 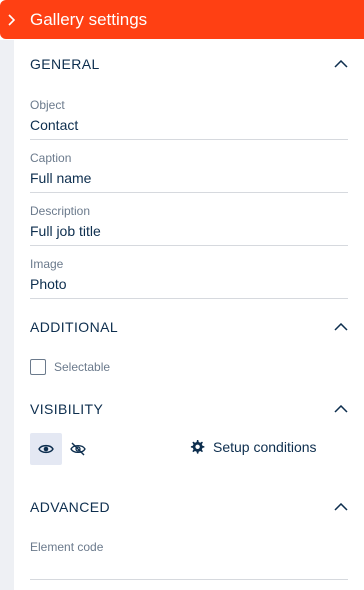 I want to click on panel-title: Gallery settings, so click(x=89, y=19).